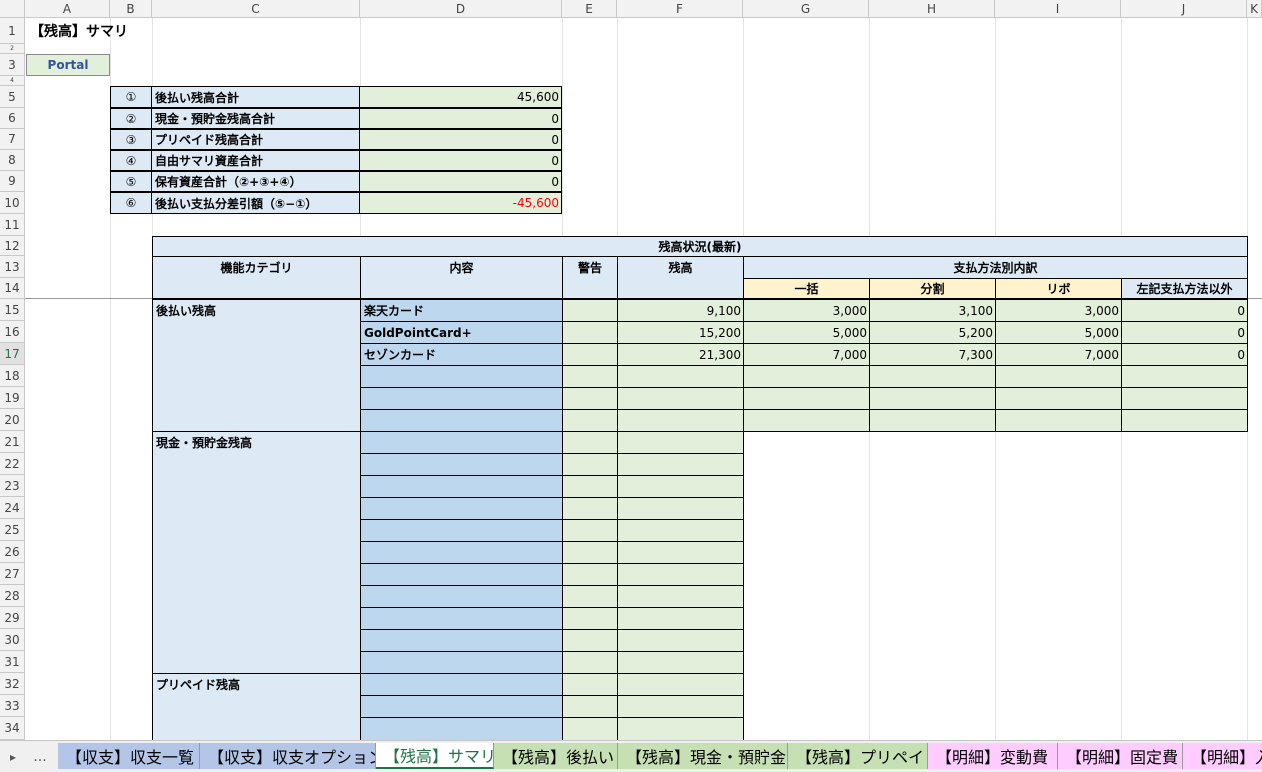 The image size is (1262, 772). What do you see at coordinates (12, 684) in the screenshot?
I see `row-header-32: 32` at bounding box center [12, 684].